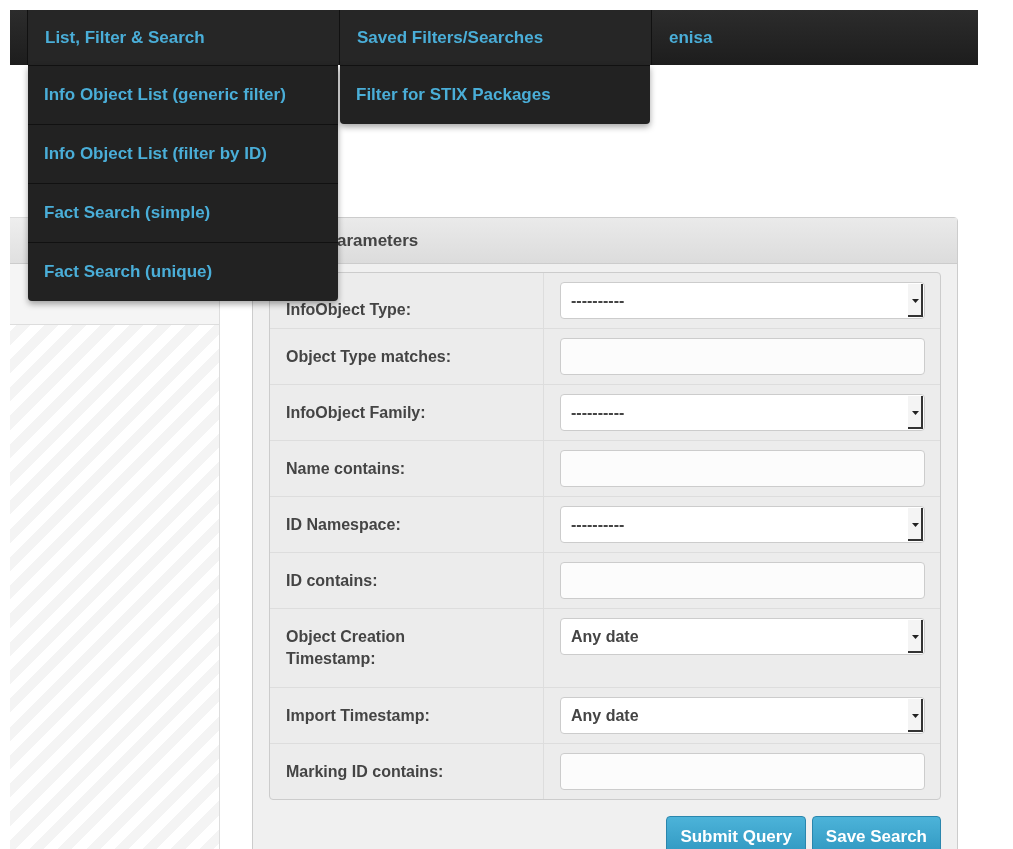 The width and height of the screenshot is (1013, 849). What do you see at coordinates (346, 468) in the screenshot?
I see `field-label: Name contains:` at bounding box center [346, 468].